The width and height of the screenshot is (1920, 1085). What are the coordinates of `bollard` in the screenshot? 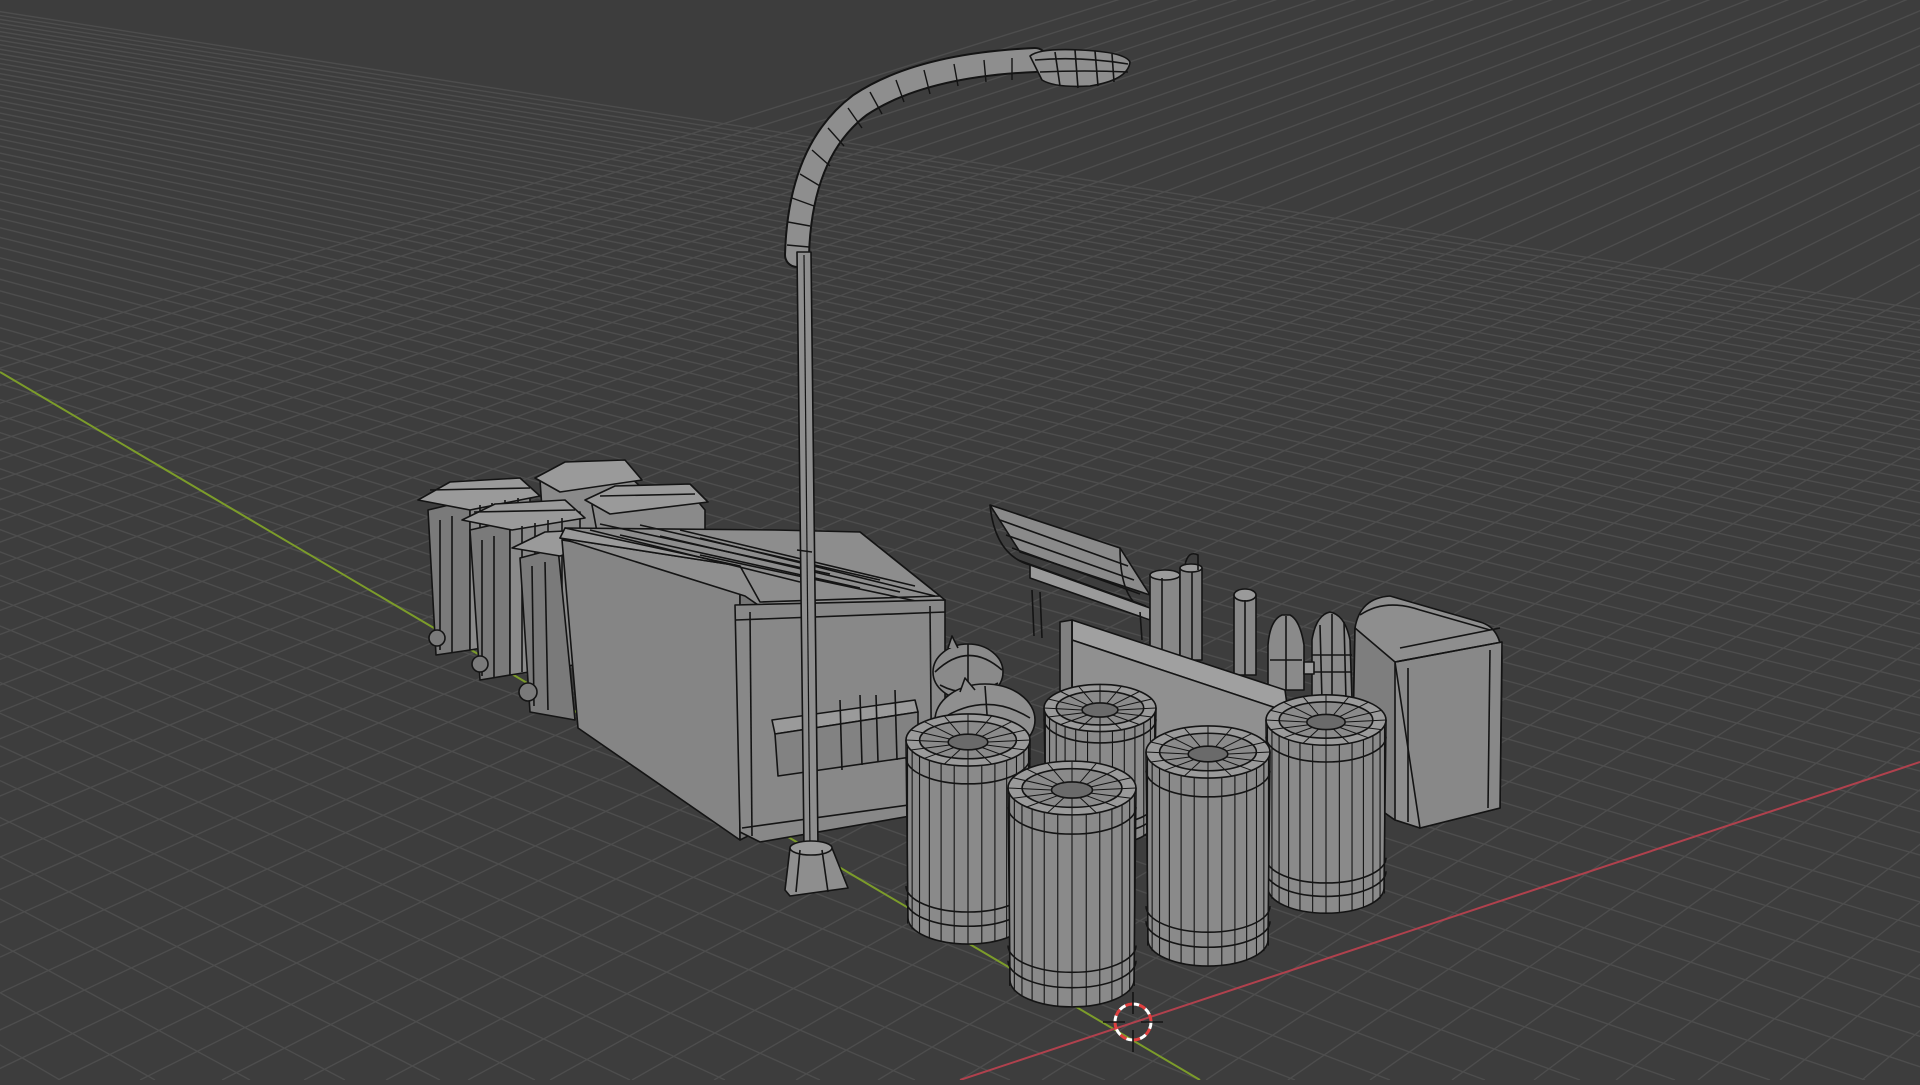 It's located at (1245, 632).